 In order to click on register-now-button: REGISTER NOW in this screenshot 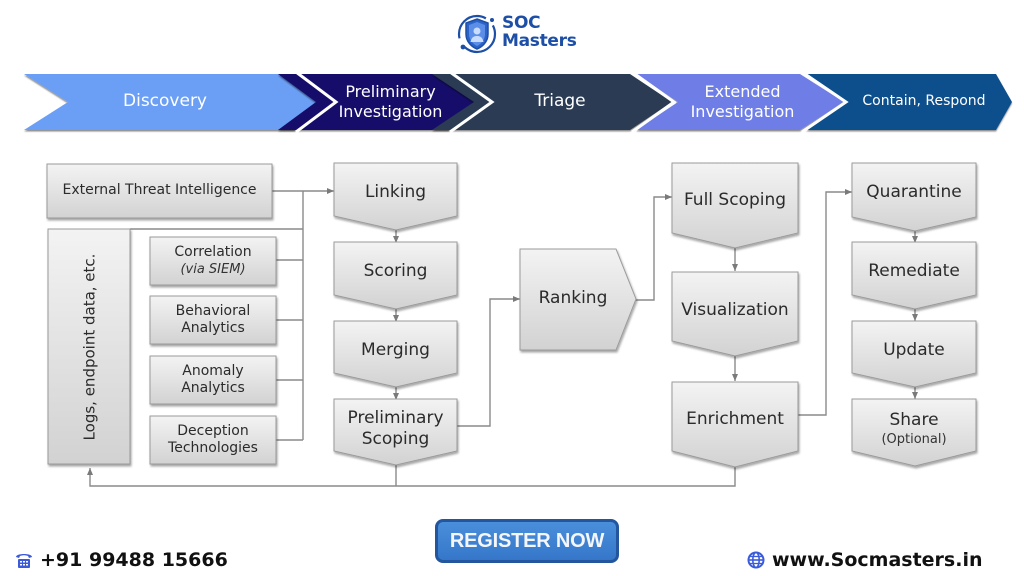, I will do `click(527, 541)`.